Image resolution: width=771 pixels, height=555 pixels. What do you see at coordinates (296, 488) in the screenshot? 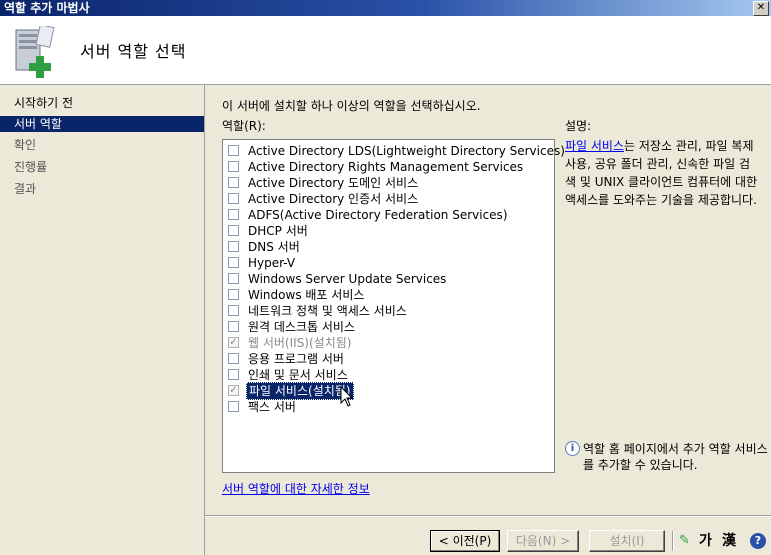
I see `more-info-link: 서버 역할에 대한 자세한 정보` at bounding box center [296, 488].